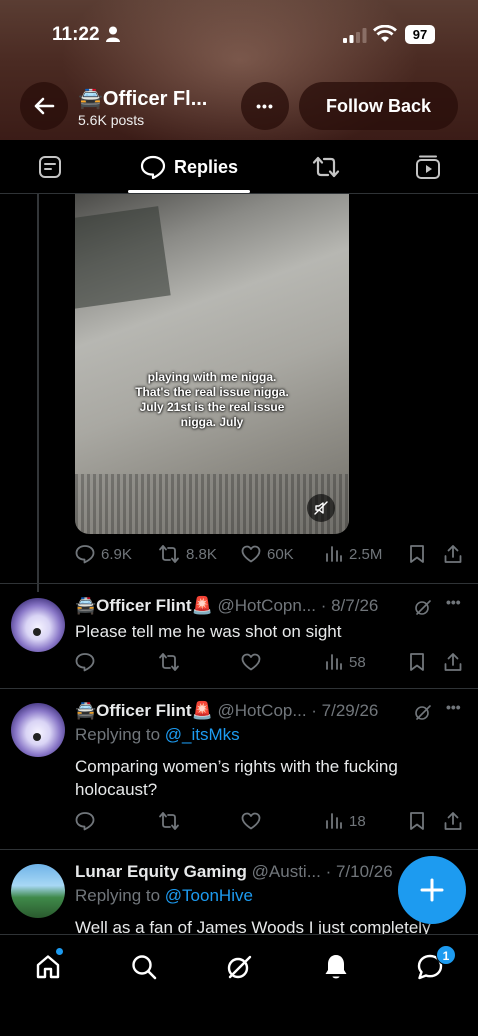 This screenshot has width=478, height=1036. I want to click on replying-to-handle: @ToonHive, so click(209, 895).